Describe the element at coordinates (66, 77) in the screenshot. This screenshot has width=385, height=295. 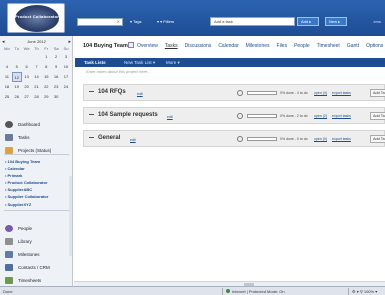
I see `calendar-day: 17` at that location.